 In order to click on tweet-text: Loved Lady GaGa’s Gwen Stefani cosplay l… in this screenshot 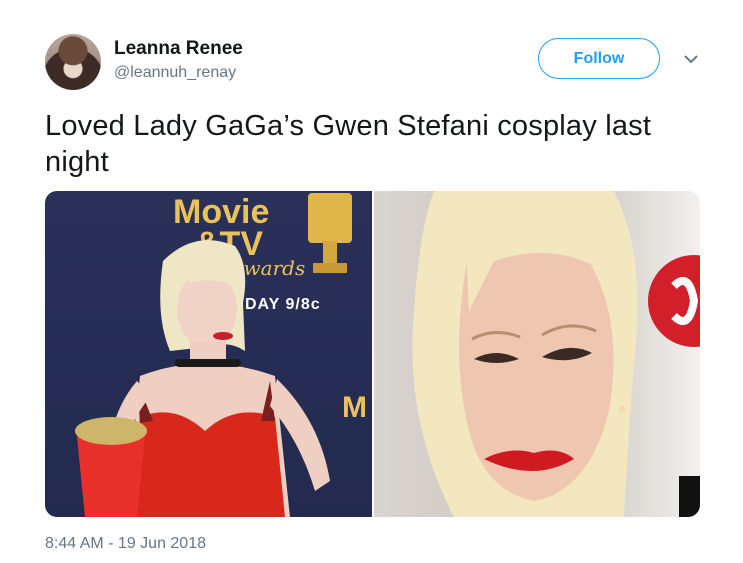, I will do `click(348, 144)`.